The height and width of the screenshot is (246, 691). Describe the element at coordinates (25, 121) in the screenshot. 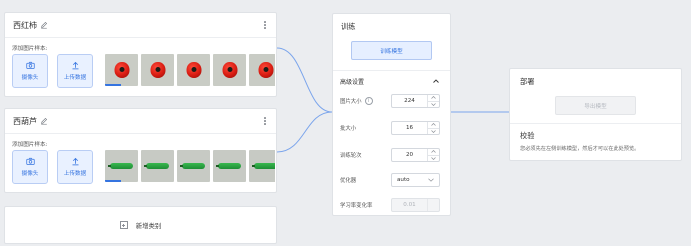

I see `class-name: 西葫芦` at that location.